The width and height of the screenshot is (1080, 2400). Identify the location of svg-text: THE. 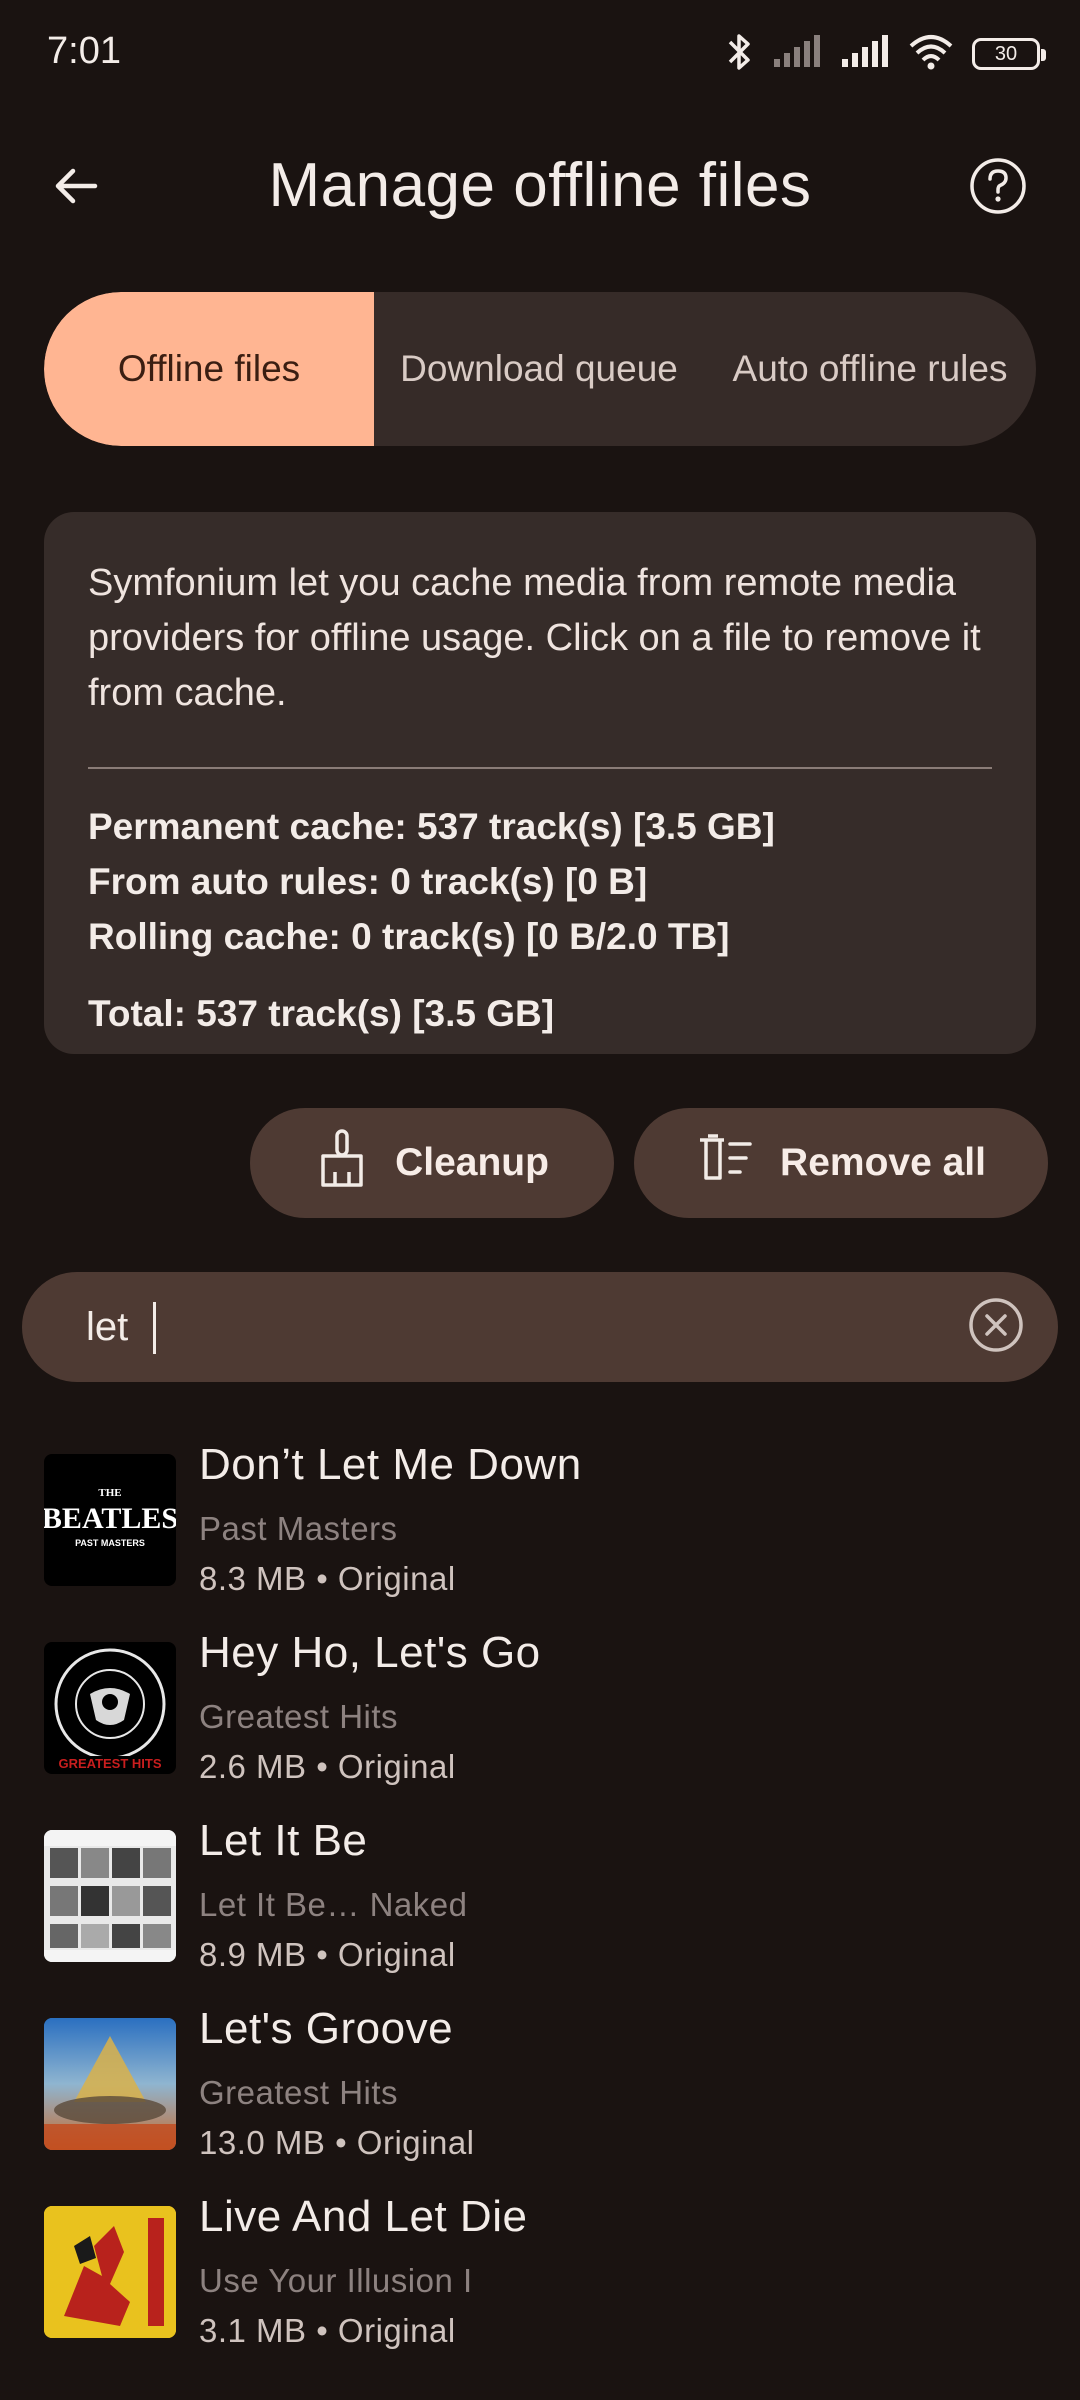
(109, 1493).